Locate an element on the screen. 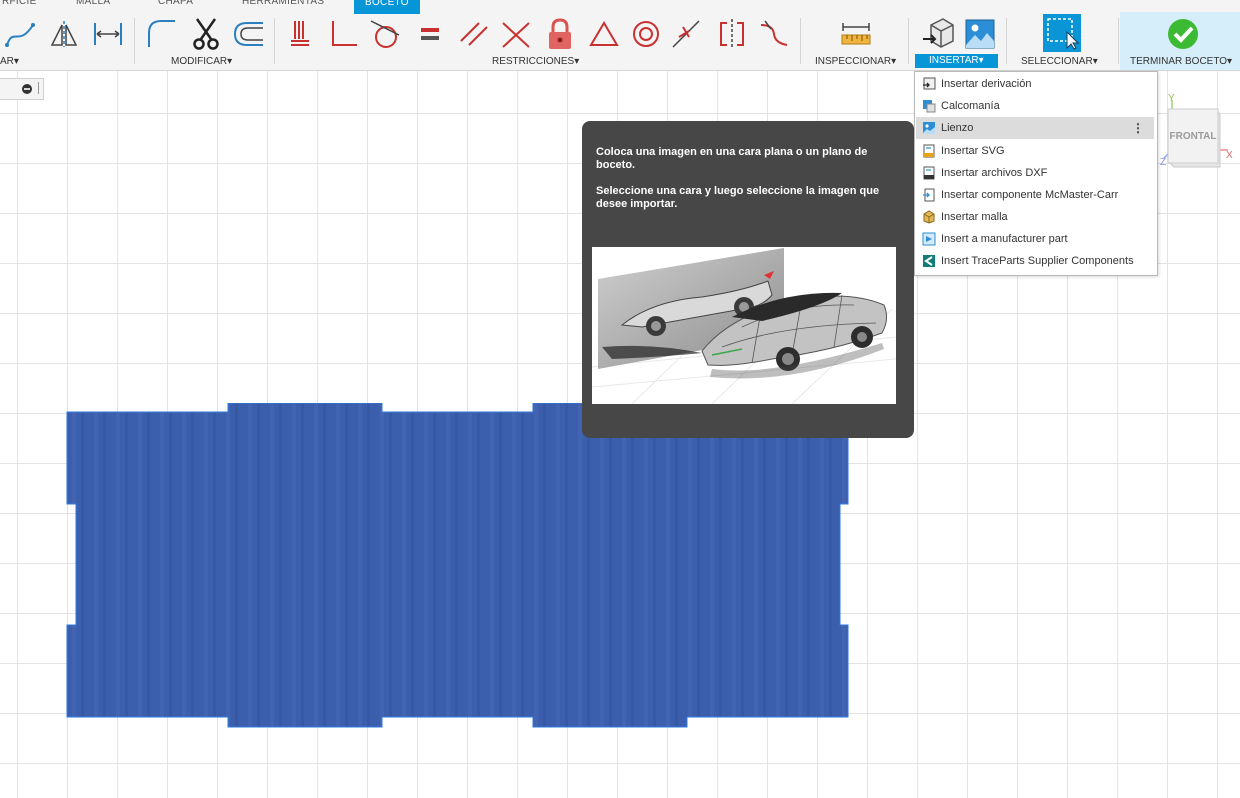 The width and height of the screenshot is (1240, 798). tangent-constraint is located at coordinates (386, 34).